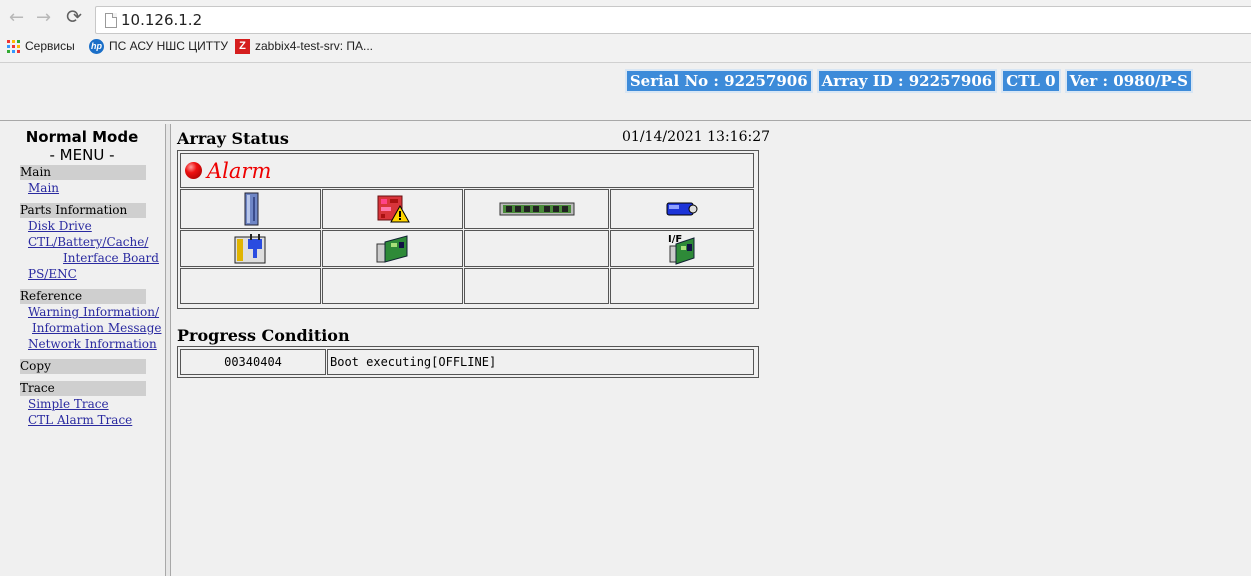 The width and height of the screenshot is (1251, 576). I want to click on forward-arrow-icon: →, so click(43, 18).